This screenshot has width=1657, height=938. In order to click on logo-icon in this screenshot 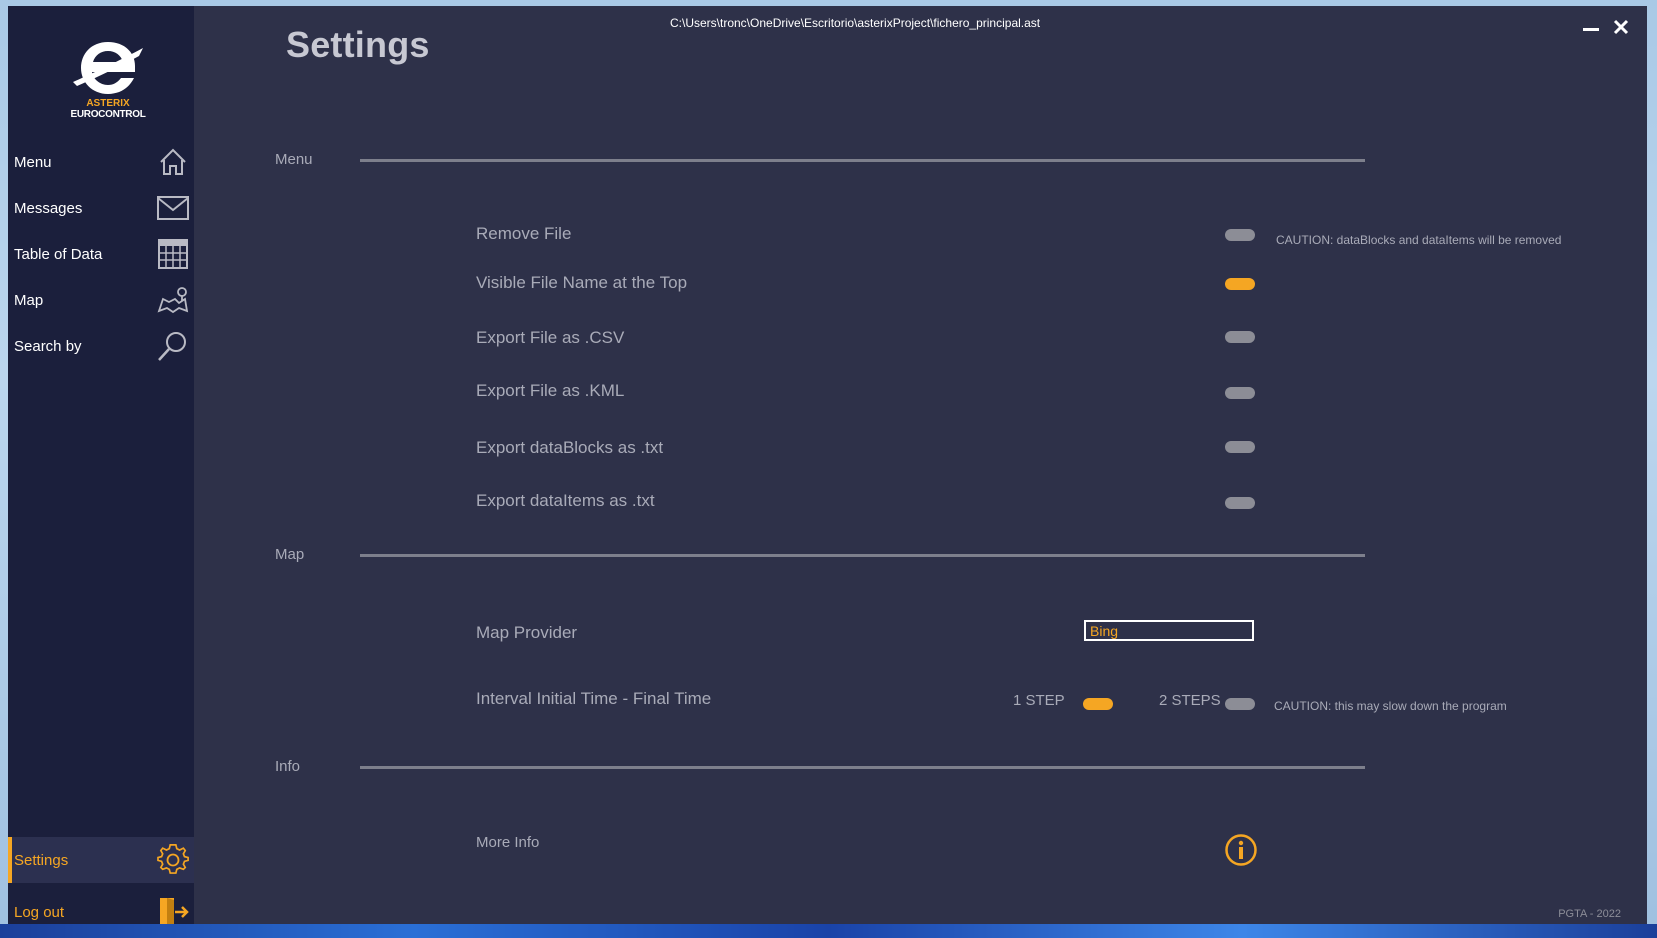, I will do `click(108, 68)`.